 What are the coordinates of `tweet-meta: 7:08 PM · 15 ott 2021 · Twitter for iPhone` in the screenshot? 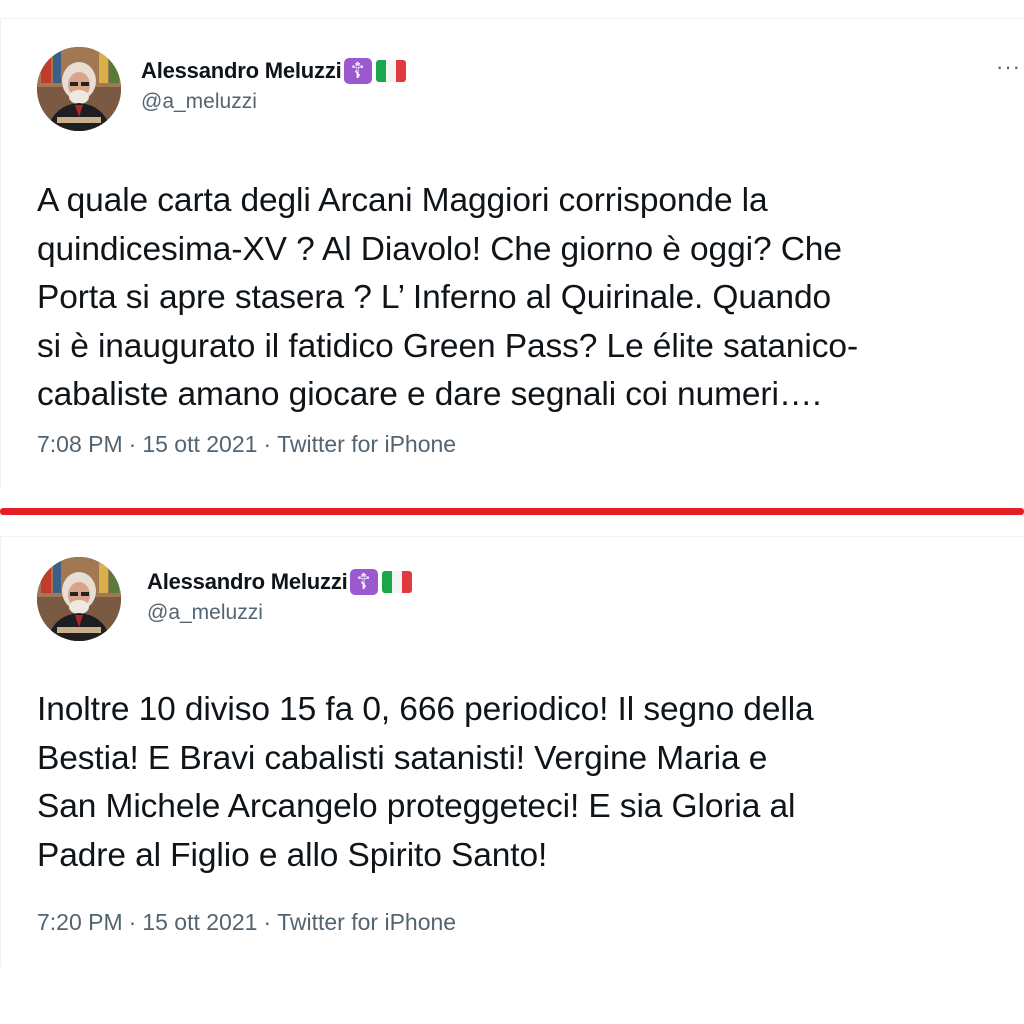 It's located at (246, 444).